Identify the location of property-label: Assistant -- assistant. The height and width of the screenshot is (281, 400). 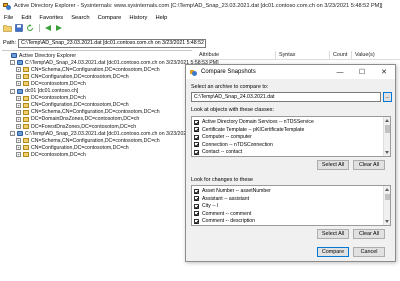
(225, 198).